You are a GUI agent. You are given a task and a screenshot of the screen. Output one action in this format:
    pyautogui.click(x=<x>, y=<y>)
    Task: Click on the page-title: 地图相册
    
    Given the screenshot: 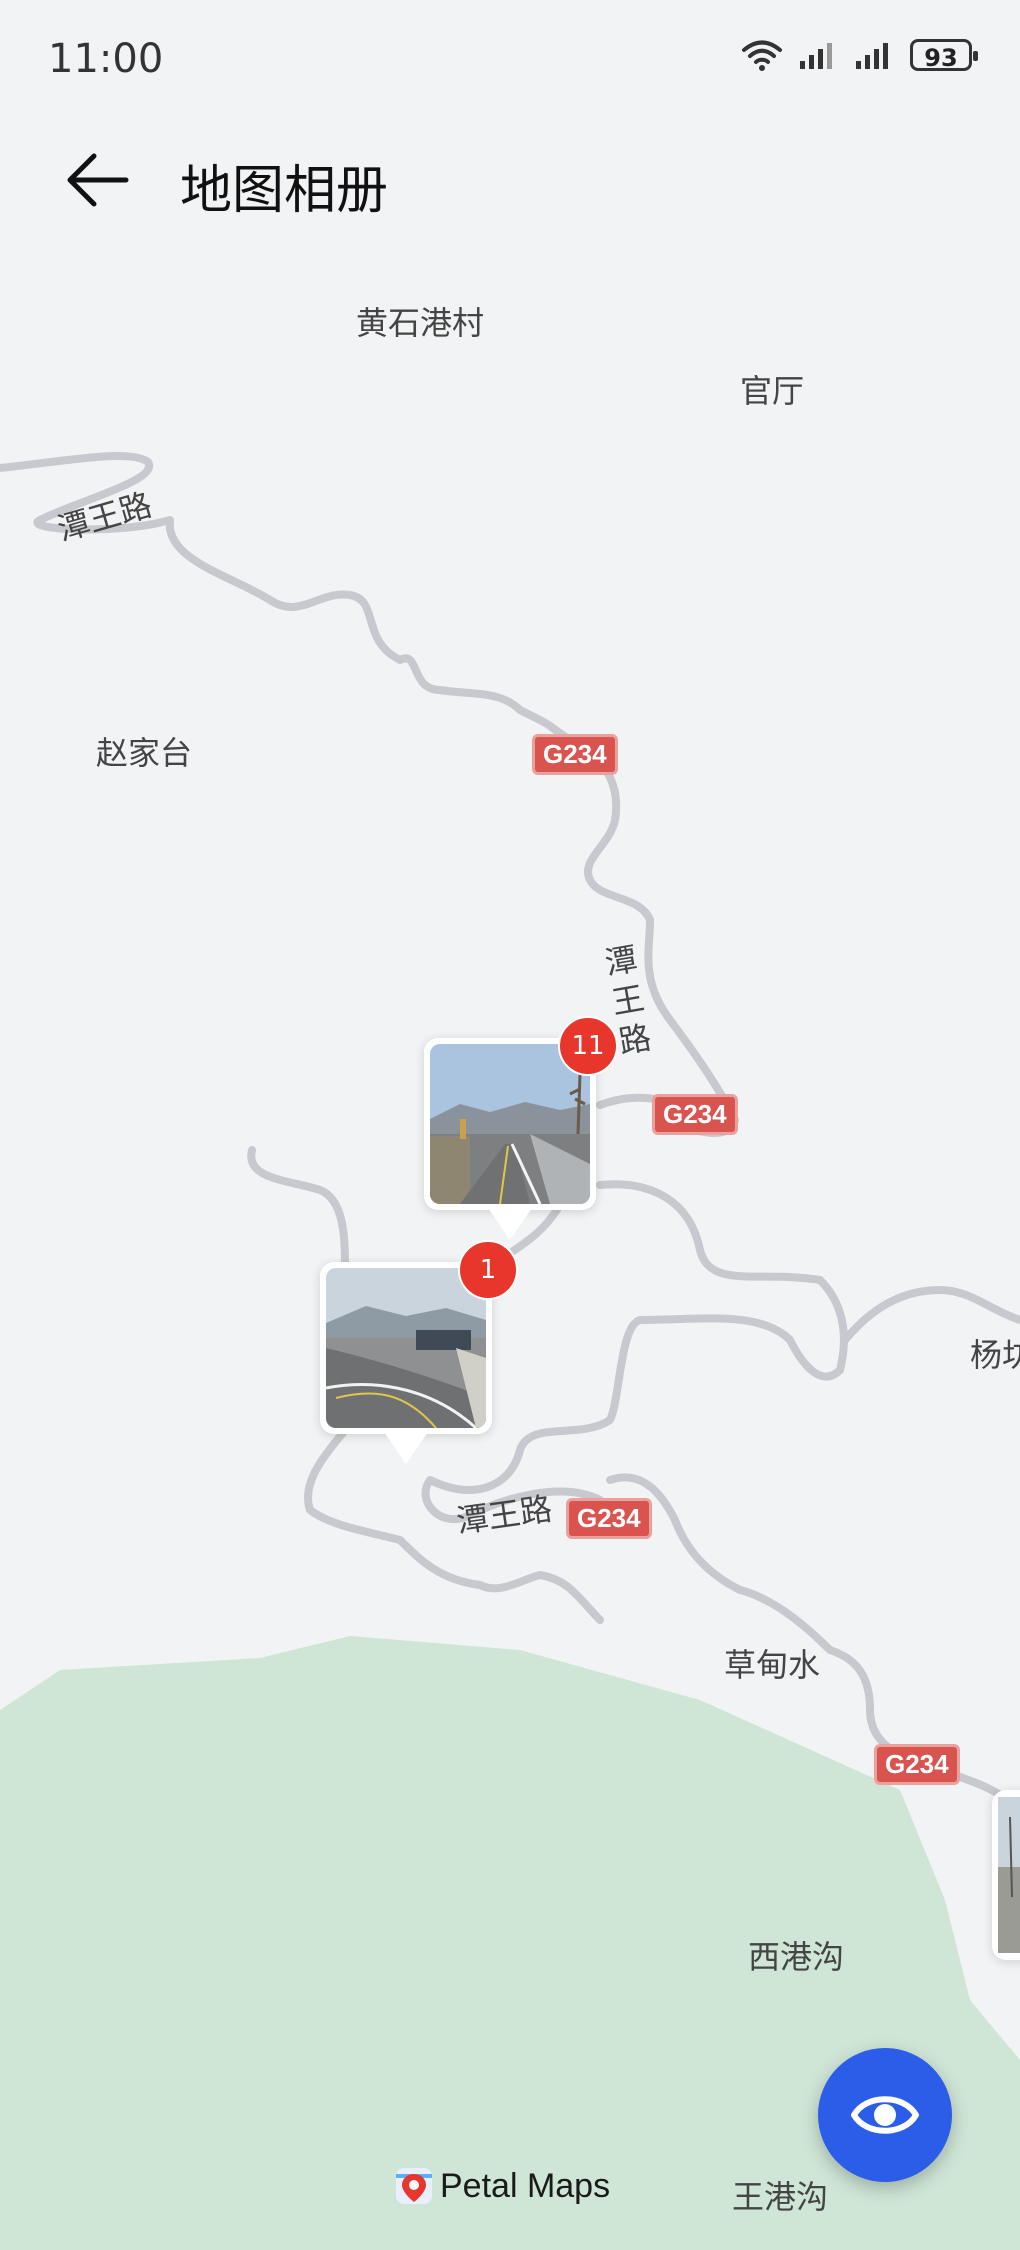 What is the action you would take?
    pyautogui.click(x=284, y=191)
    